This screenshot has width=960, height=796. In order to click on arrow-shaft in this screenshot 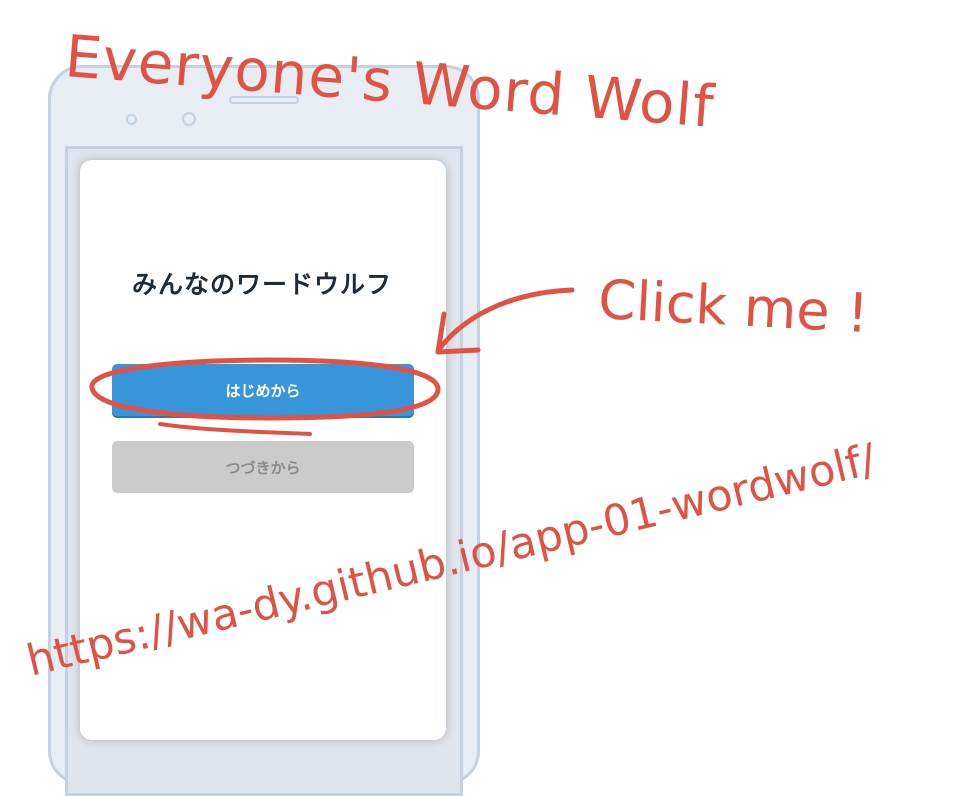, I will do `click(506, 319)`.